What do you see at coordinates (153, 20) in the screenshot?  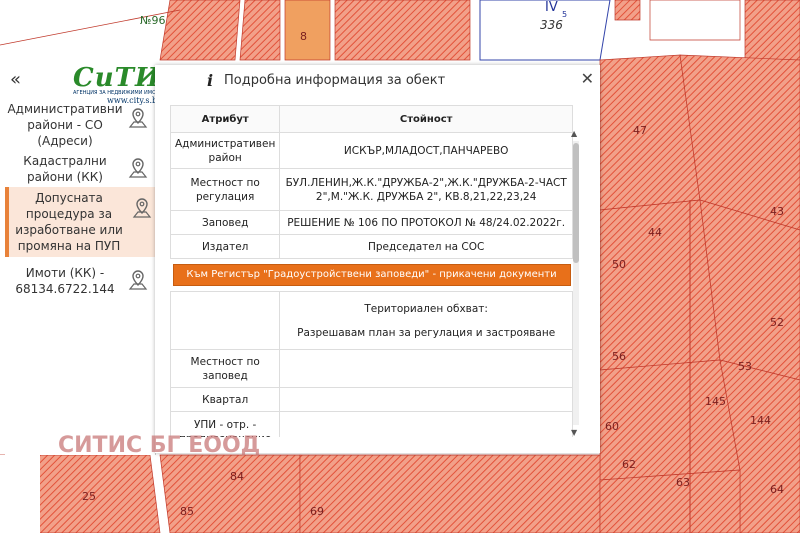 I see `map-label-96: №96` at bounding box center [153, 20].